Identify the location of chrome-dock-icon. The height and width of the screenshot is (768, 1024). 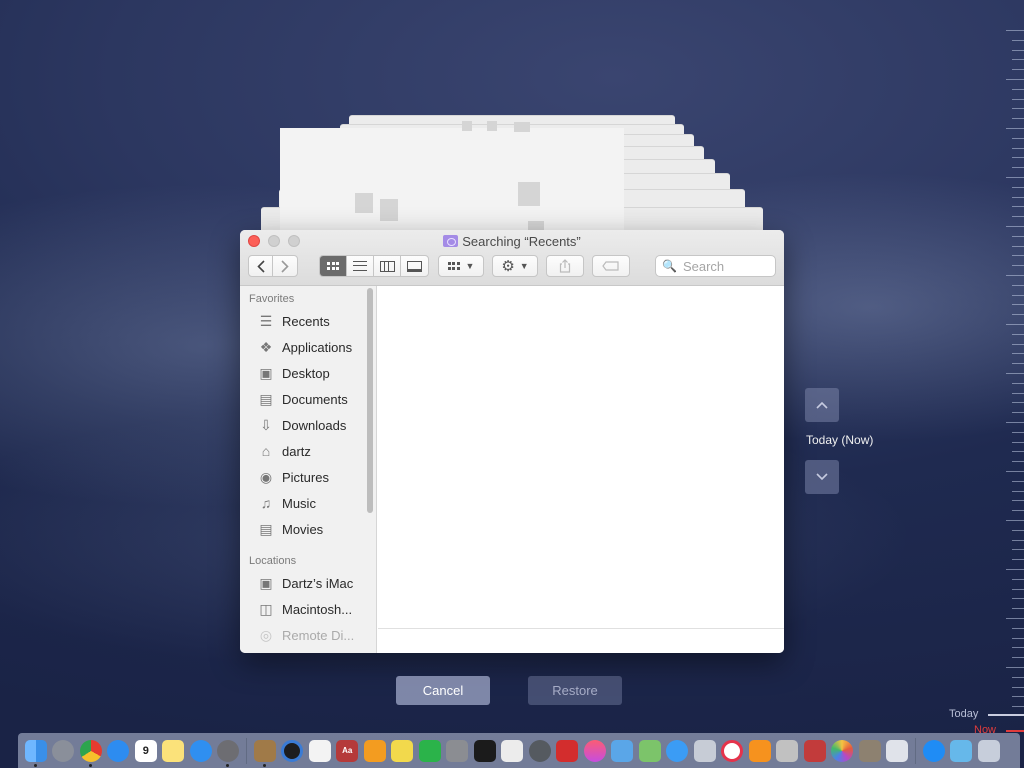
(90, 753).